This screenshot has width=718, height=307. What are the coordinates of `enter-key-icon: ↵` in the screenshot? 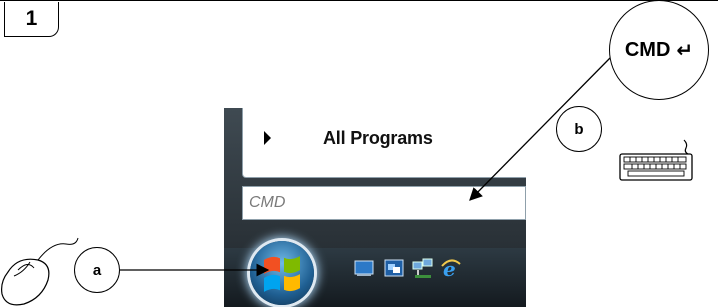 It's located at (685, 50).